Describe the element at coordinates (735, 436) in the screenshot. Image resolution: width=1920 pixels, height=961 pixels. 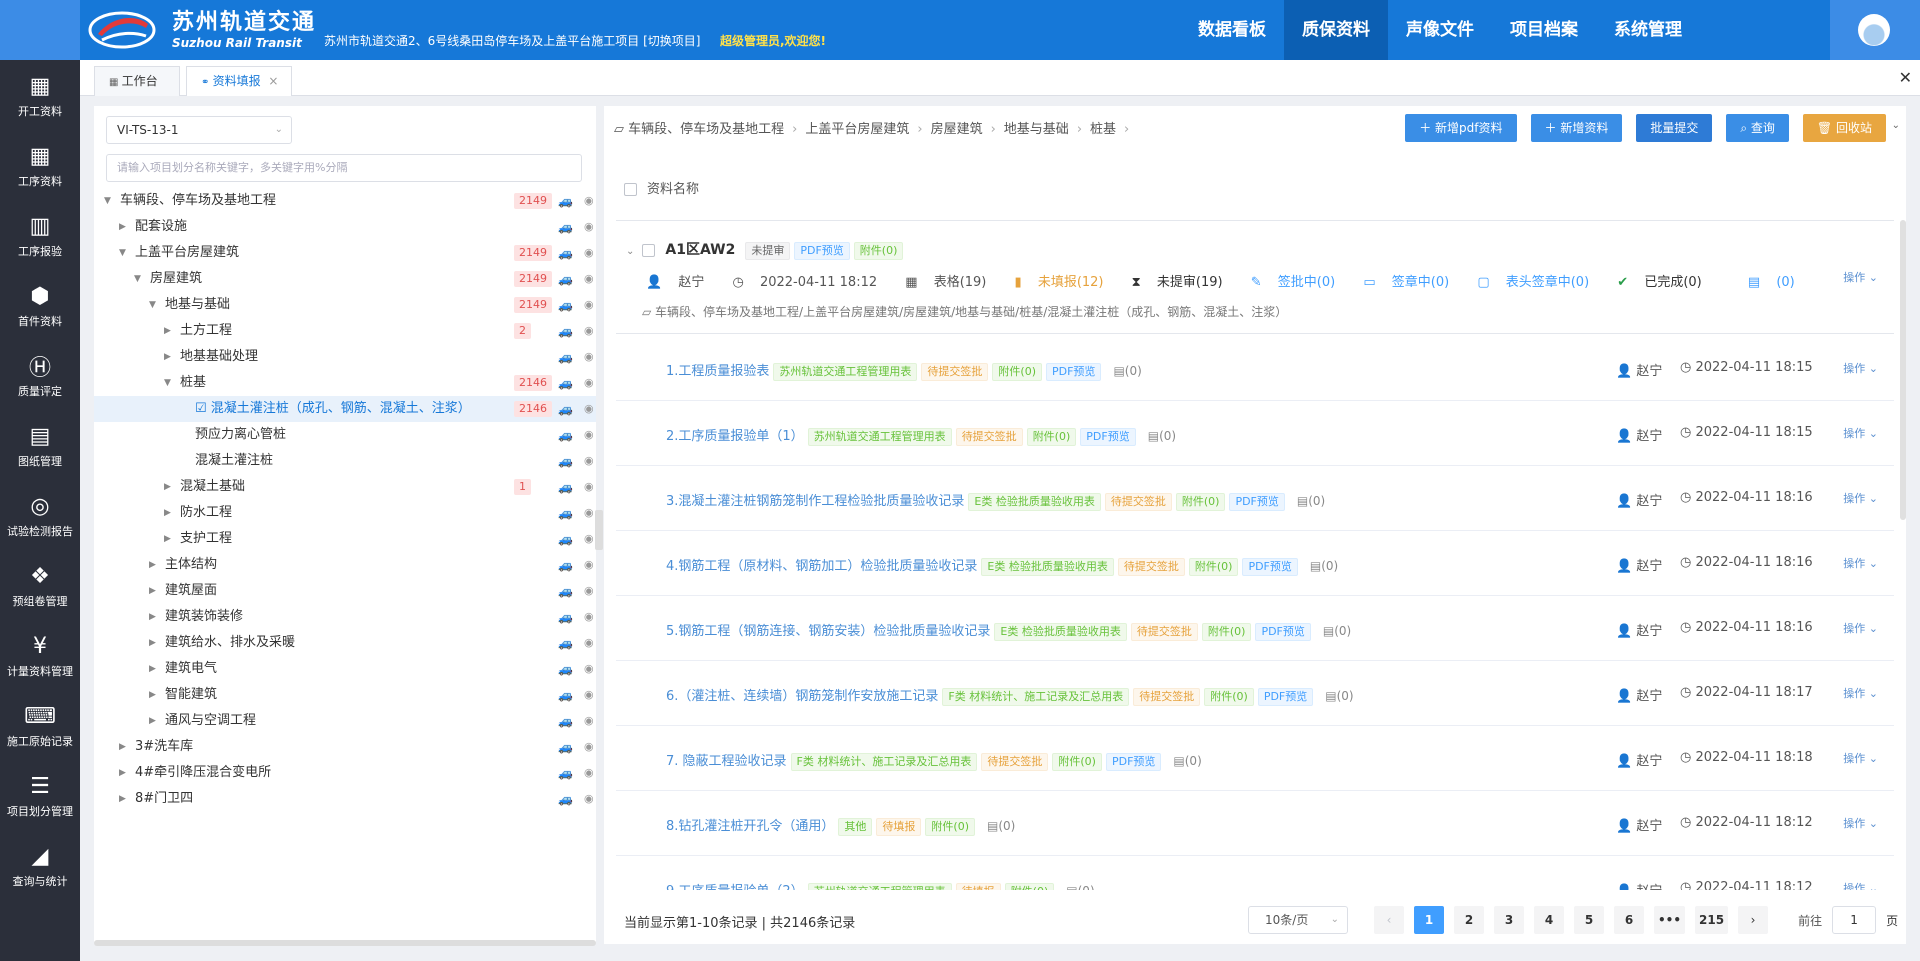
I see `document-title-link: 2.工序质量报验单（1）` at that location.